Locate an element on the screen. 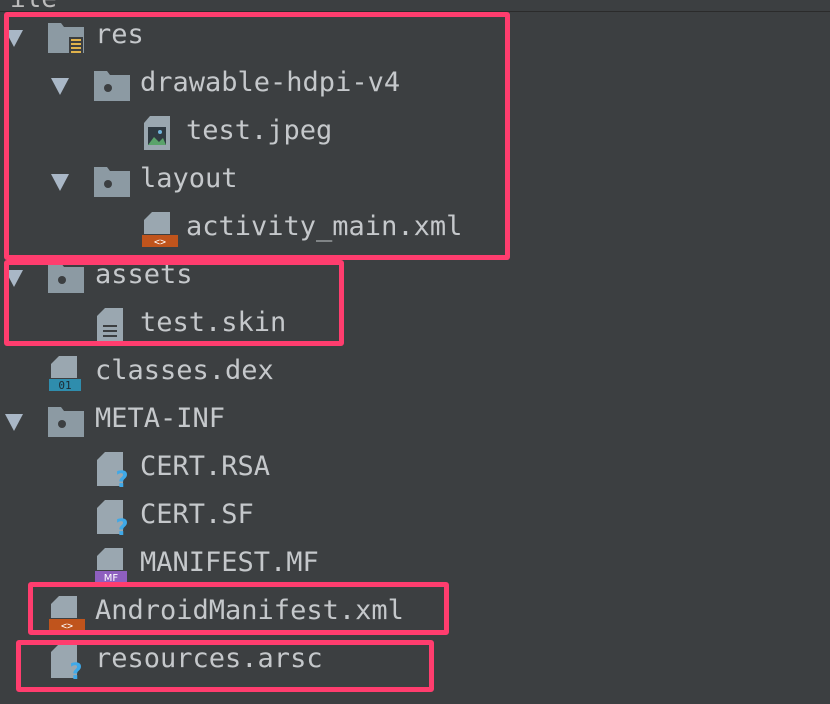  highlight-box-resources-arsc is located at coordinates (225, 666).